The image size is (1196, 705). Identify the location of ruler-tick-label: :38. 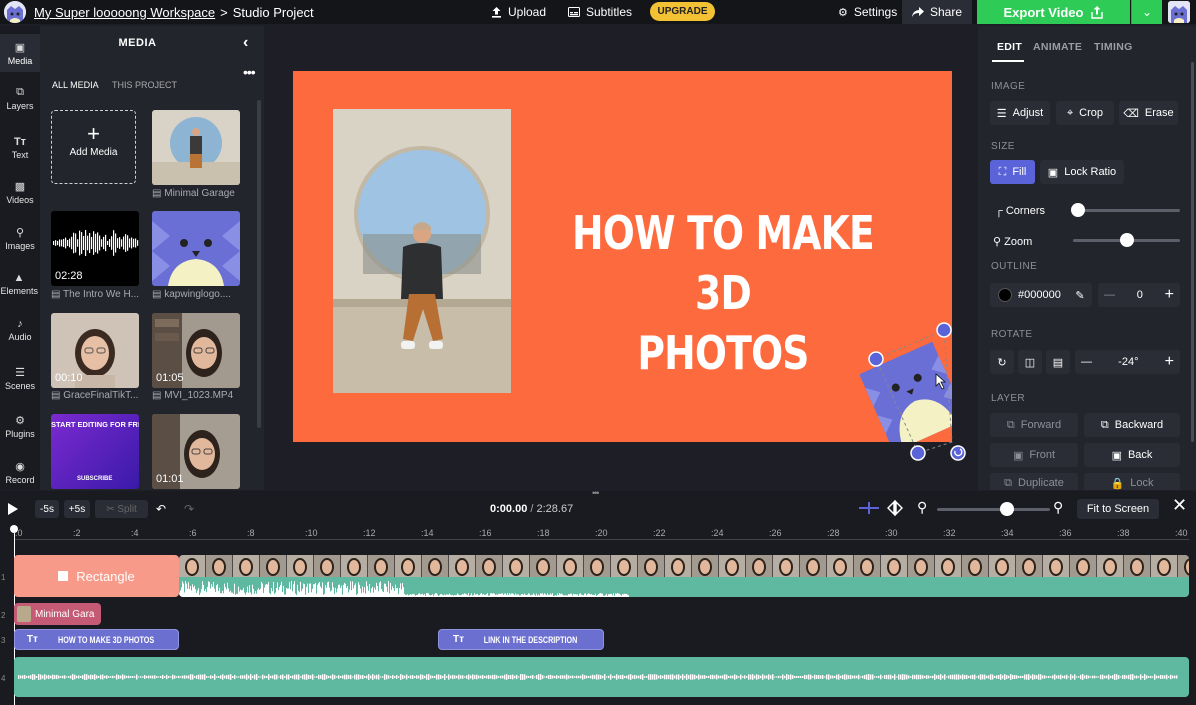
(1123, 533).